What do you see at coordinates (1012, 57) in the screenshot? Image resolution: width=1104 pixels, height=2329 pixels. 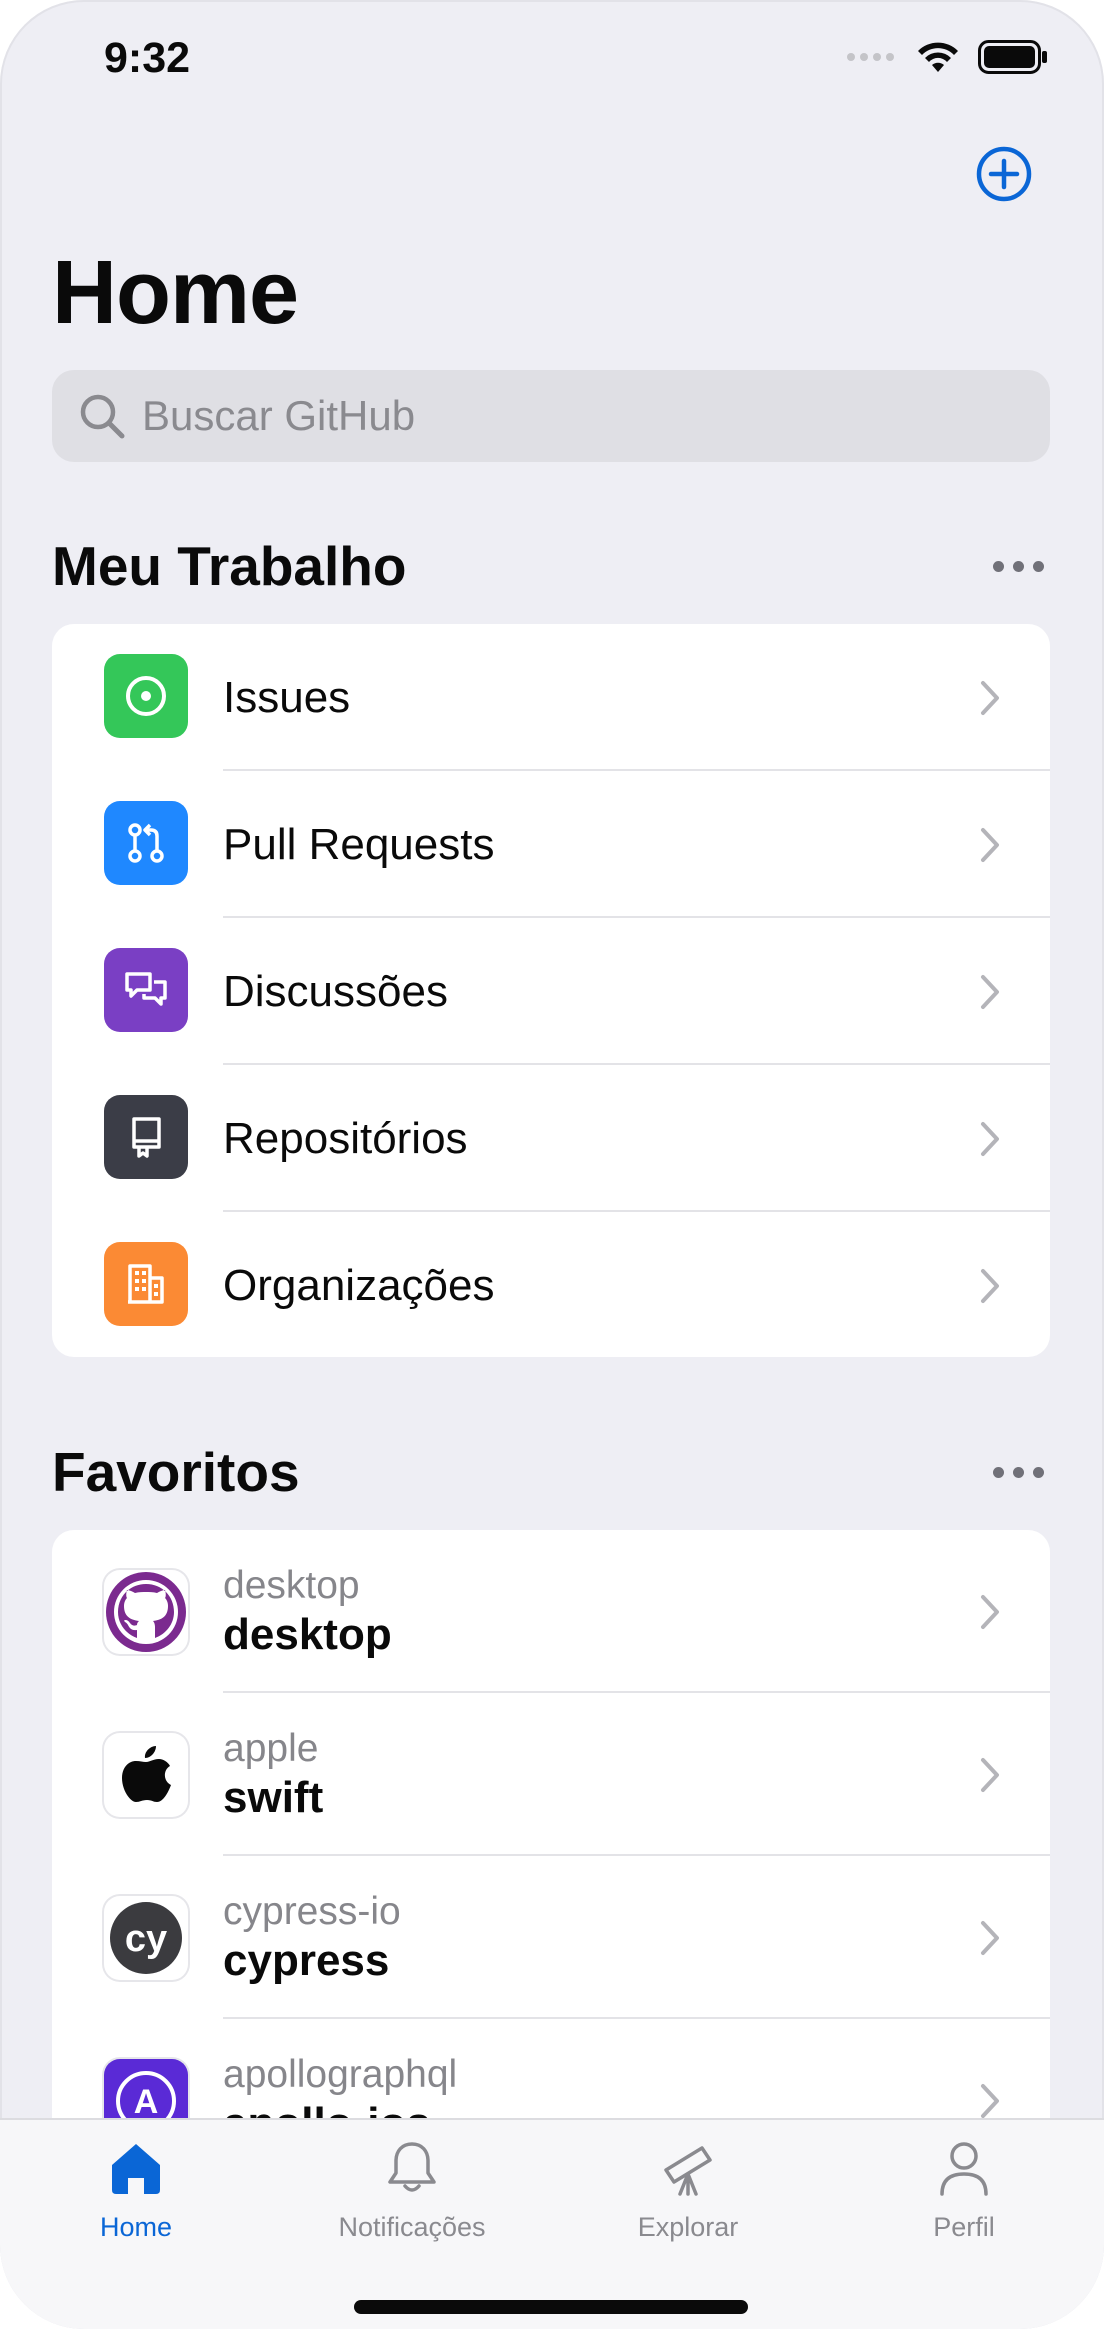 I see `battery-icon` at bounding box center [1012, 57].